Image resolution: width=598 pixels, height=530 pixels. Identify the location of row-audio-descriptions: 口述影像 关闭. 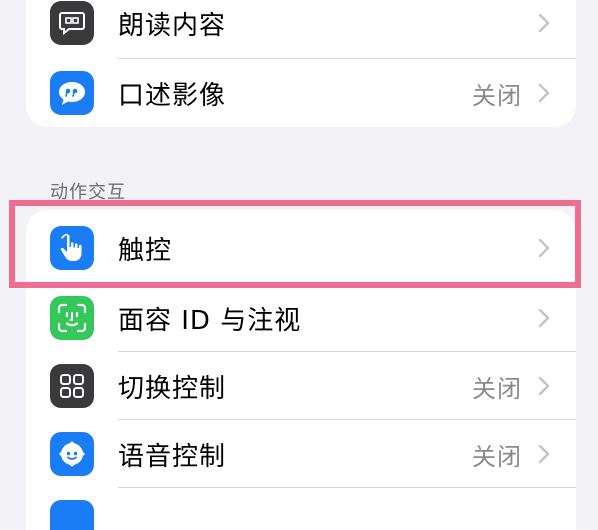
(301, 93).